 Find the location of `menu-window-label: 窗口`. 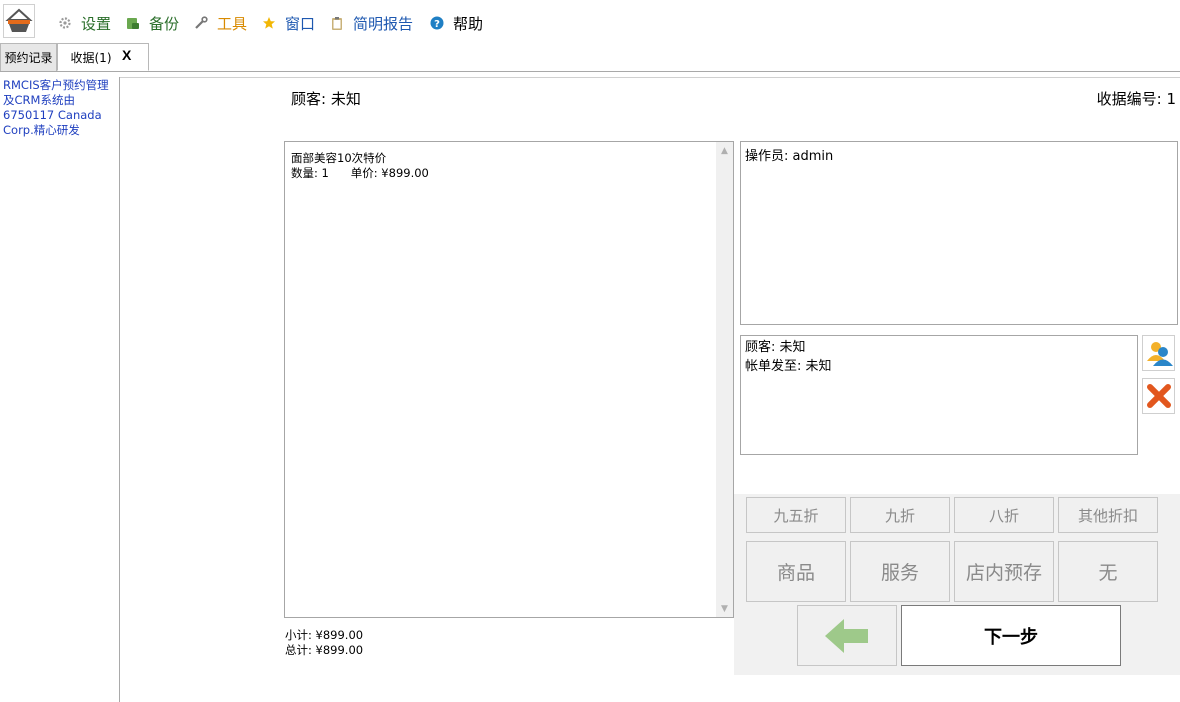

menu-window-label: 窗口 is located at coordinates (300, 23).